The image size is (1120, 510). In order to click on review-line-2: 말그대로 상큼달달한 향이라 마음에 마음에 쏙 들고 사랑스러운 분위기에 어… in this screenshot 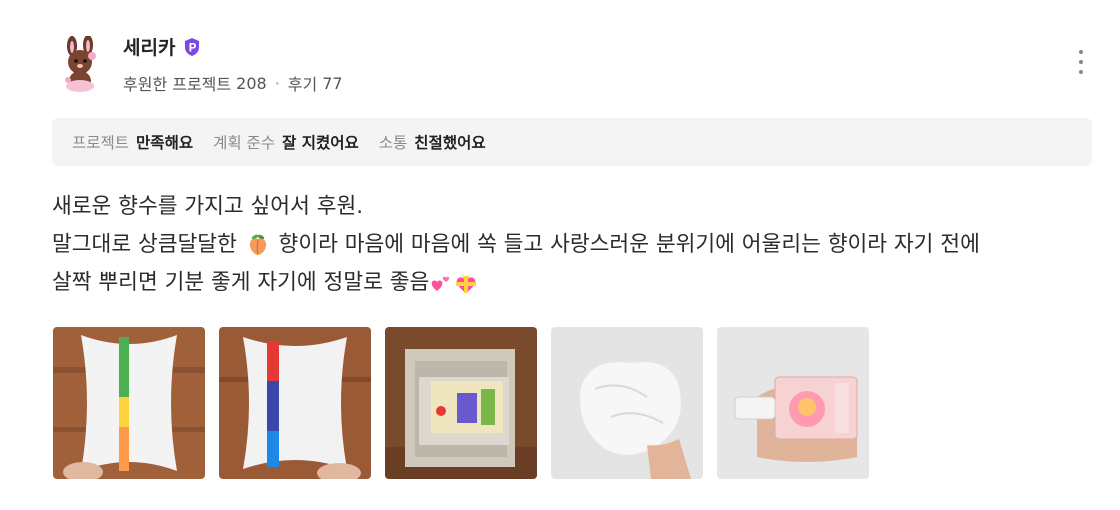, I will do `click(577, 245)`.